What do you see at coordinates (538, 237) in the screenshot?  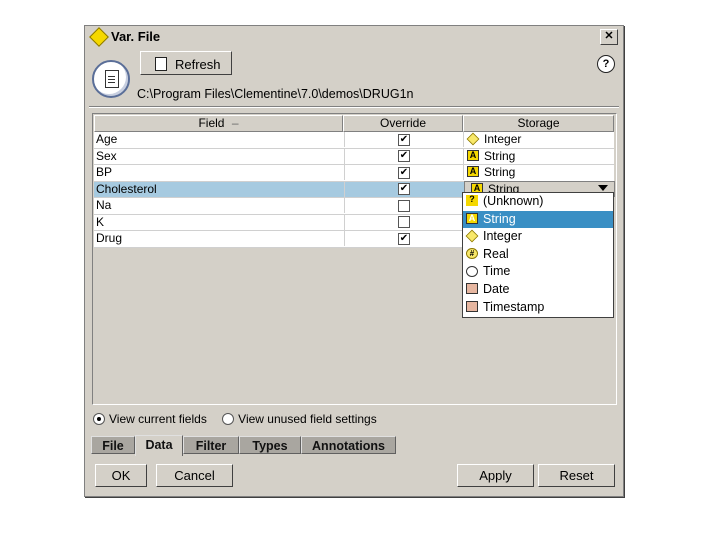 I see `dropdown-option-integer: Integer` at bounding box center [538, 237].